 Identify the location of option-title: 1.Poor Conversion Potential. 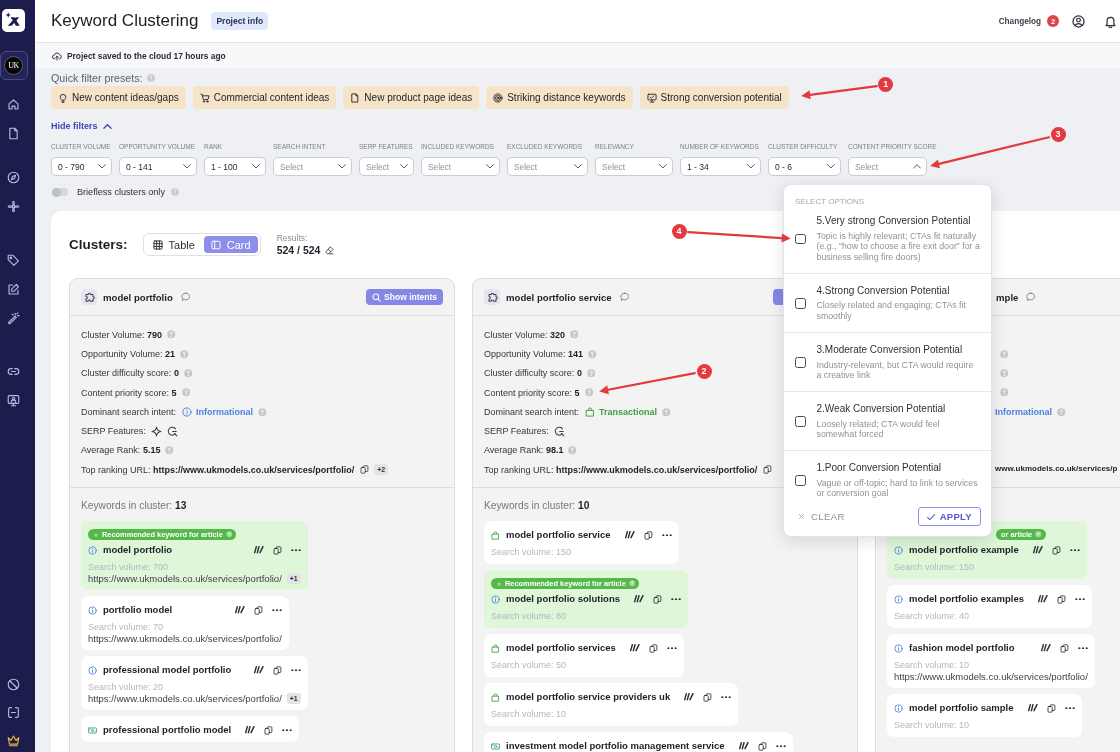
(898, 468).